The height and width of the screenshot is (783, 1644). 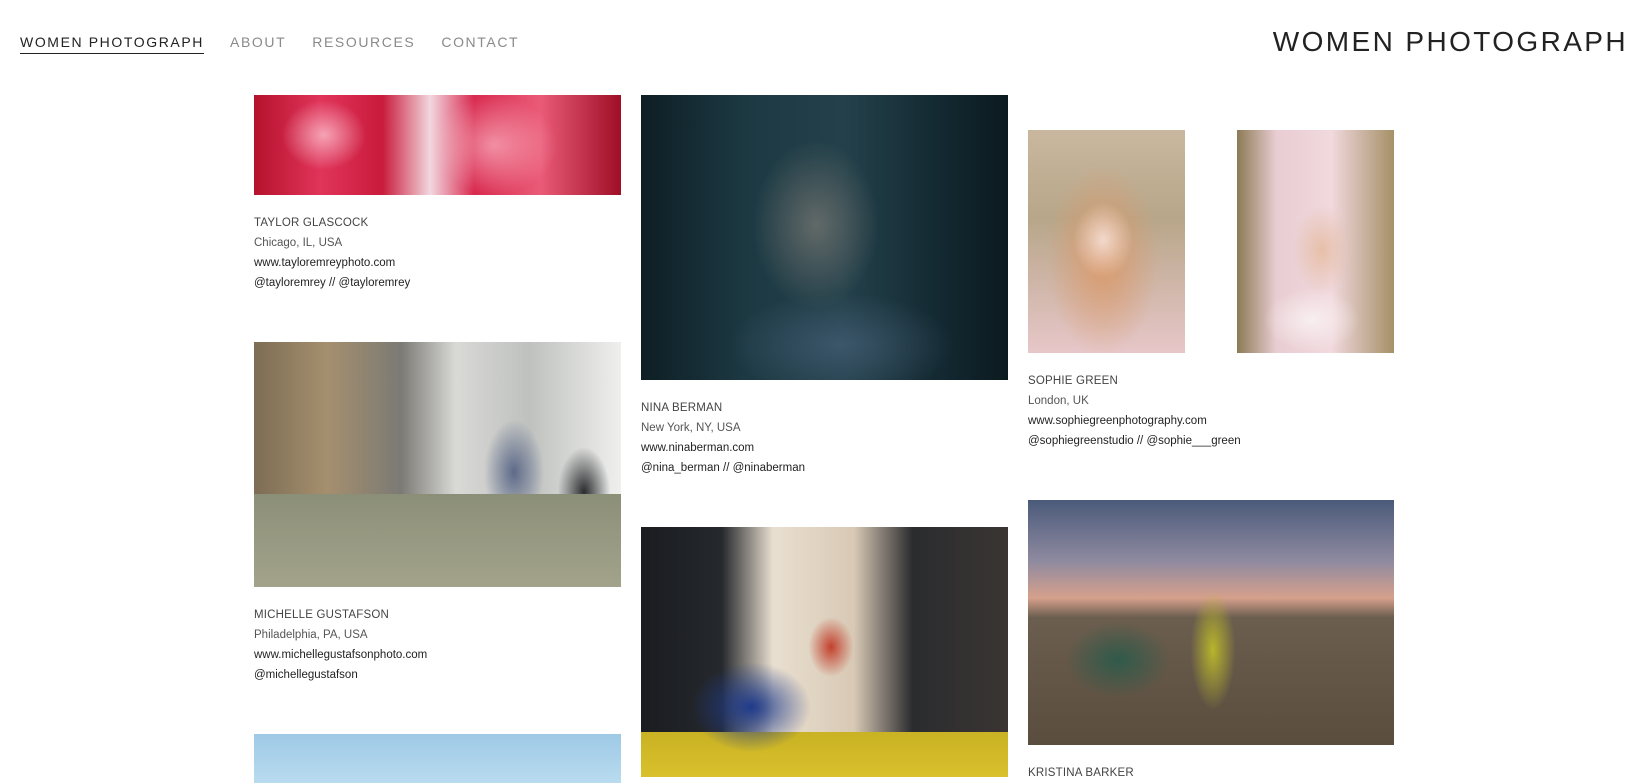 I want to click on nav-home-link: WOMEN PHOTOGRAPH, so click(x=112, y=44).